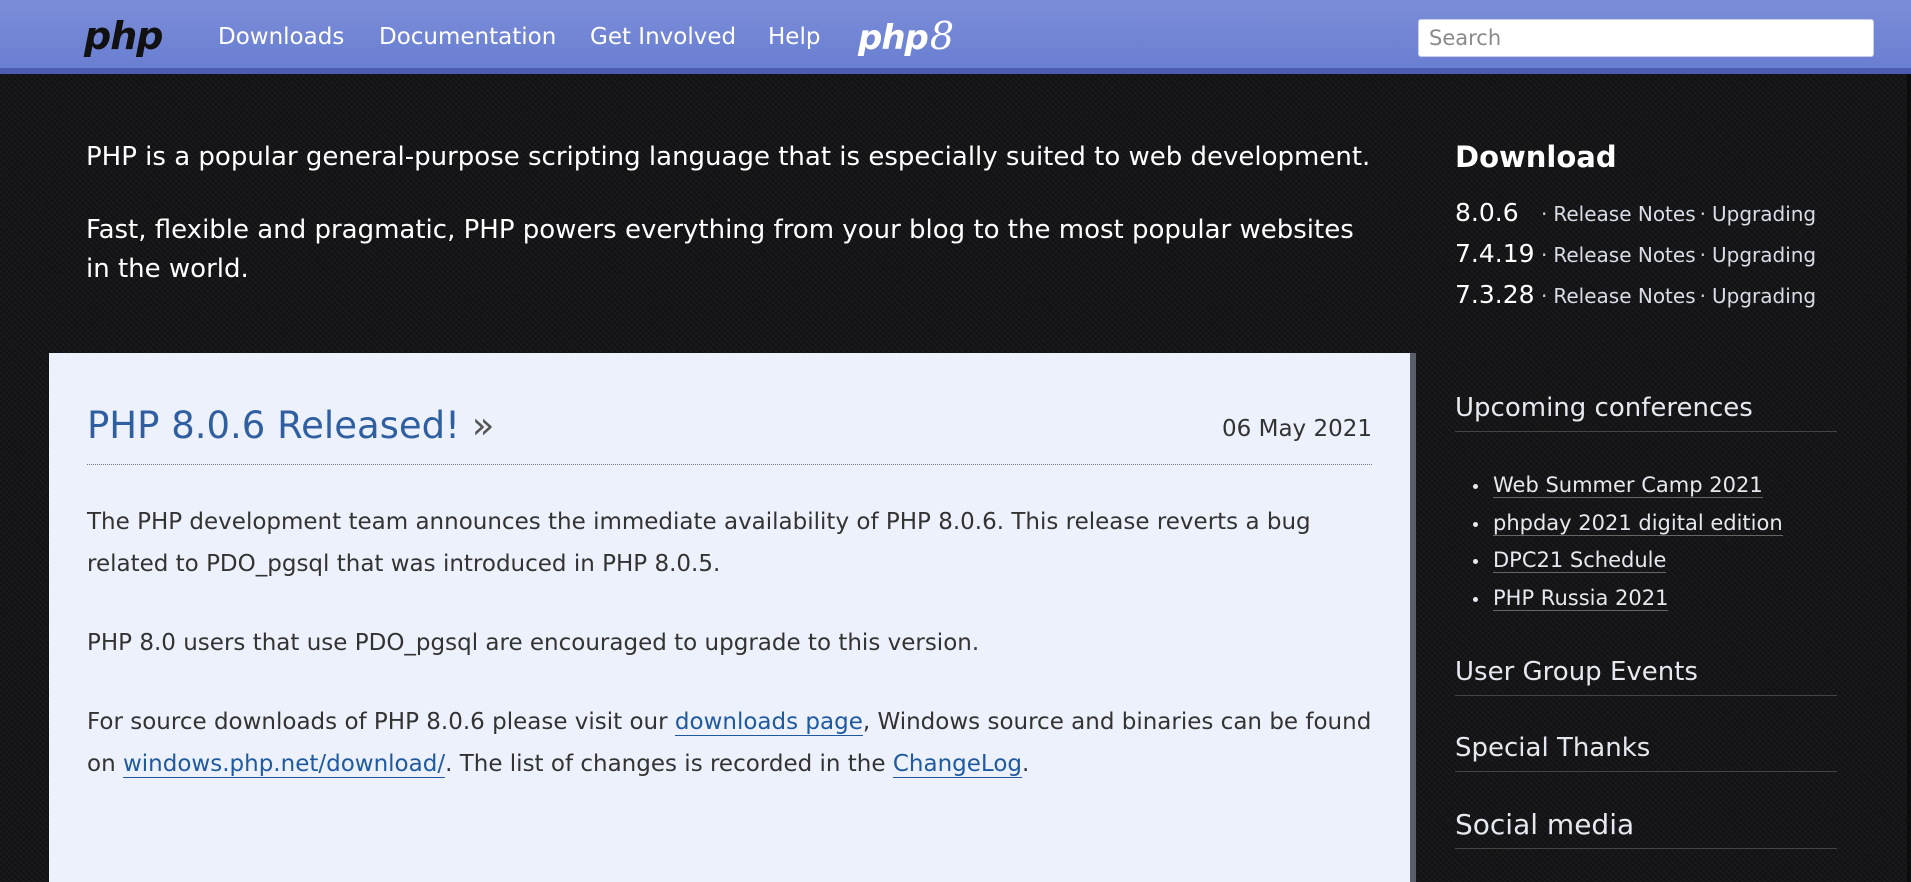  What do you see at coordinates (1646, 38) in the screenshot?
I see `search-input` at bounding box center [1646, 38].